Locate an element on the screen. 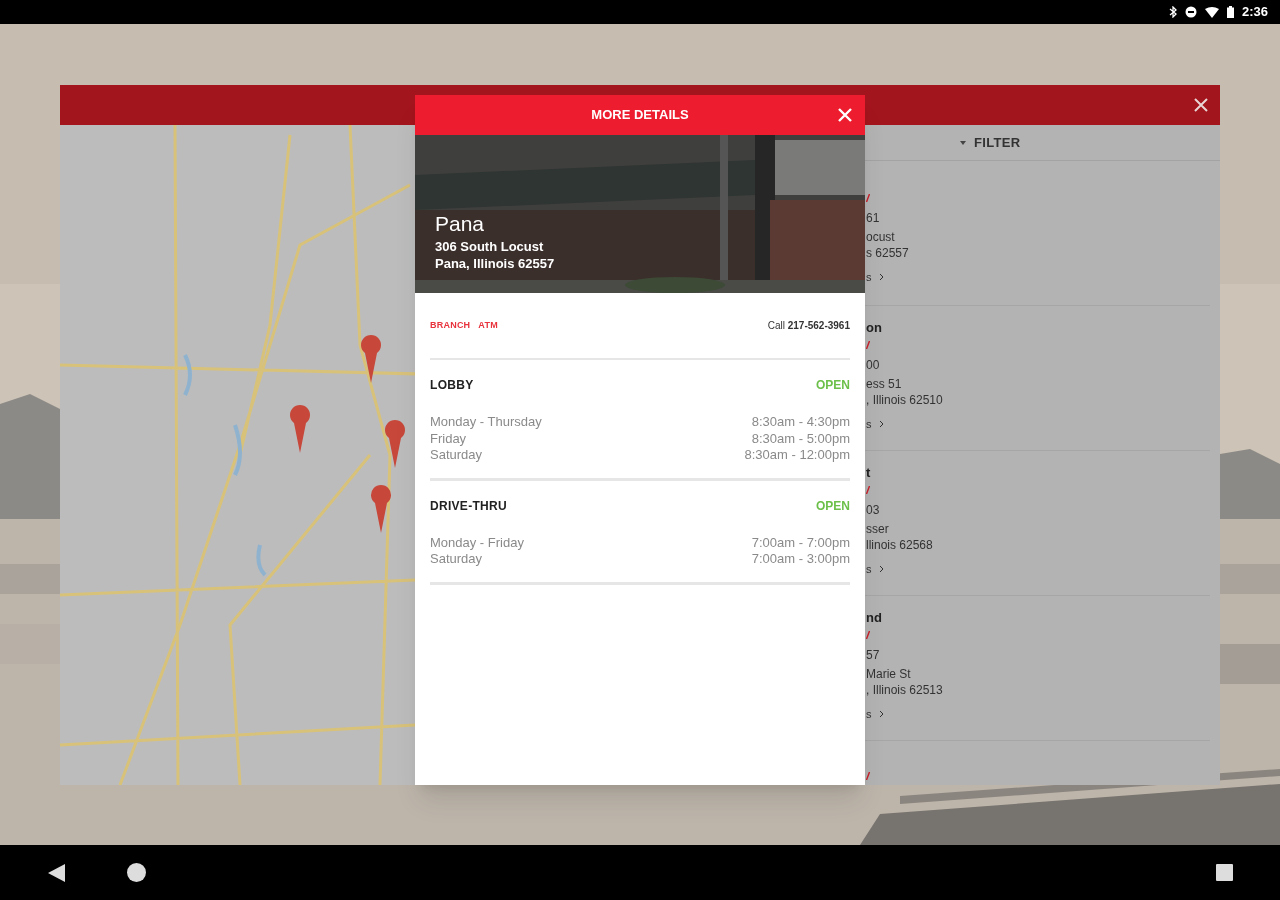 Image resolution: width=1280 pixels, height=900 pixels. battery-icon is located at coordinates (1230, 12).